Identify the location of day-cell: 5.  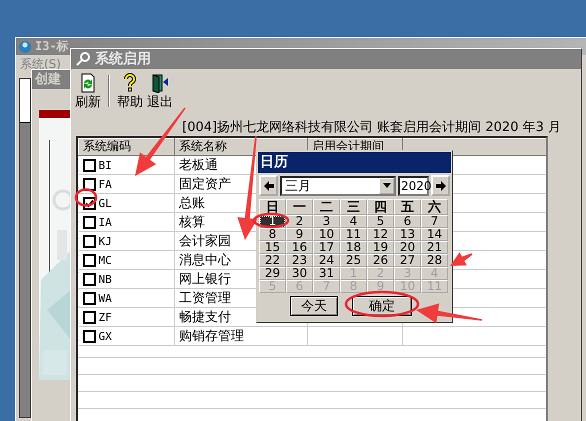
(380, 221).